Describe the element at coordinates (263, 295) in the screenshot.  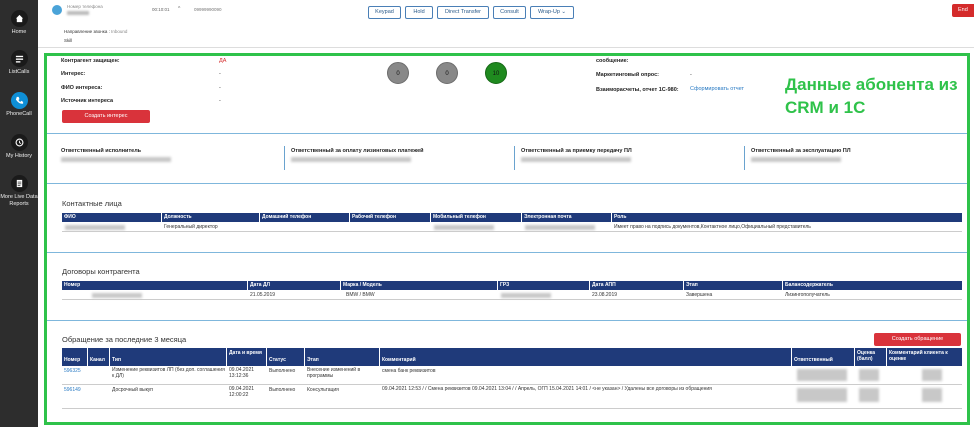
I see `contract-date: 21.05.2019` at that location.